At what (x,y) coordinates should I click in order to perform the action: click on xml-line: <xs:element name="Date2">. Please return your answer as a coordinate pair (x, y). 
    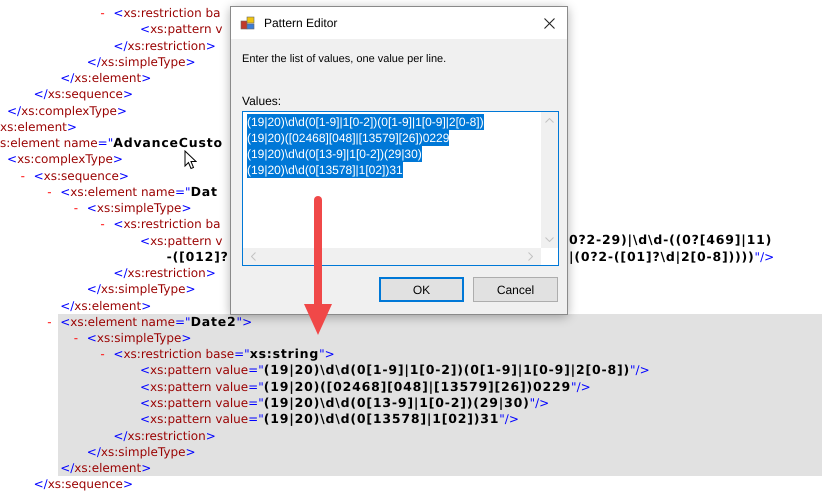
    Looking at the image, I should click on (156, 321).